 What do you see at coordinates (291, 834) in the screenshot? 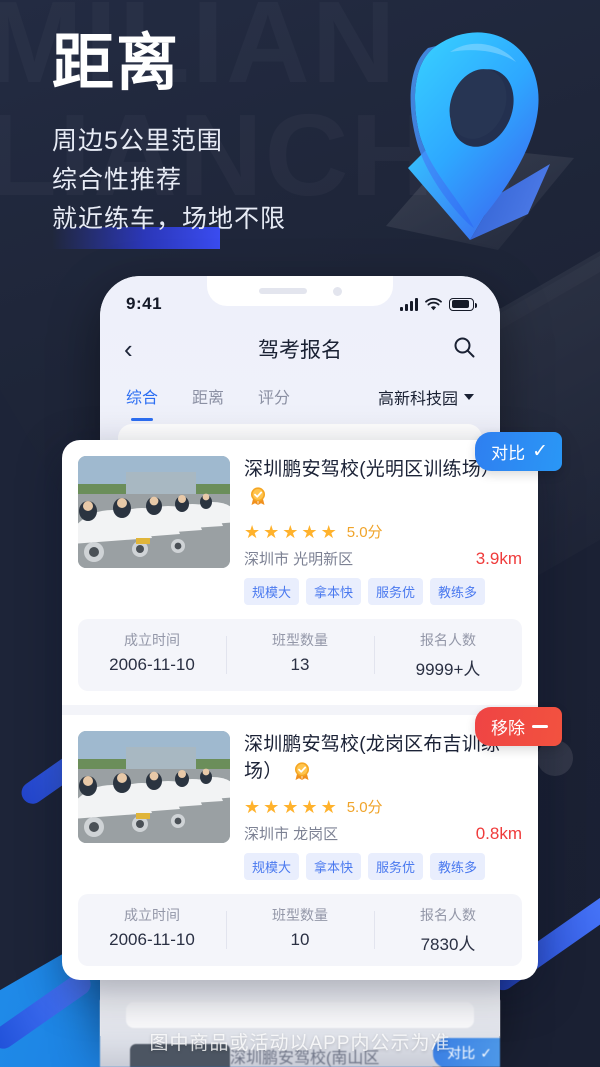
I see `school-location: 深圳市 龙岗区` at bounding box center [291, 834].